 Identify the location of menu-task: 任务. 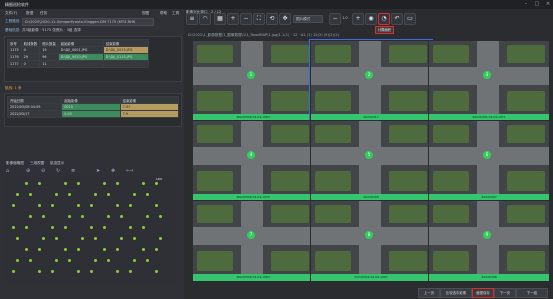
(43, 13).